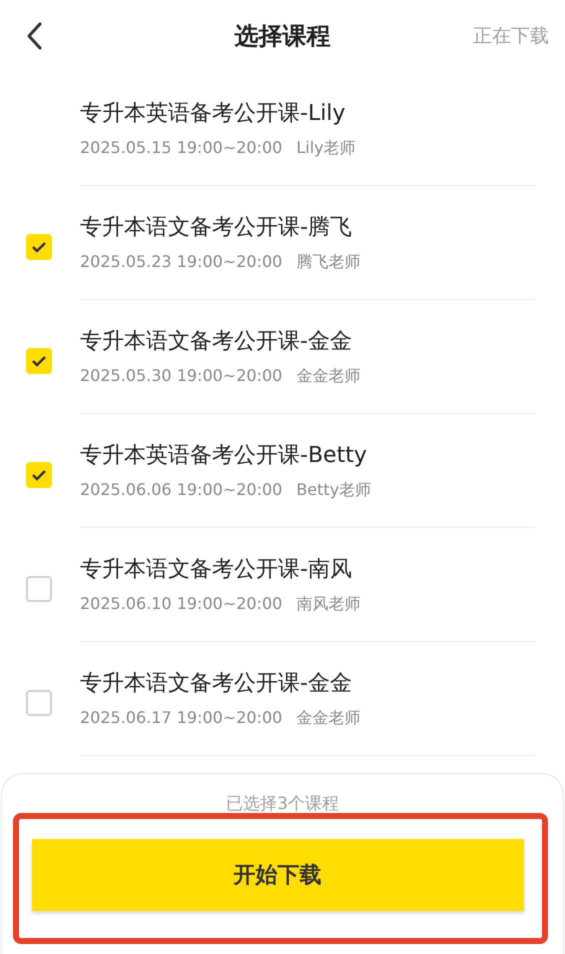 The height and width of the screenshot is (954, 565). Describe the element at coordinates (282, 804) in the screenshot. I see `selected-count: 已选择3个课程` at that location.